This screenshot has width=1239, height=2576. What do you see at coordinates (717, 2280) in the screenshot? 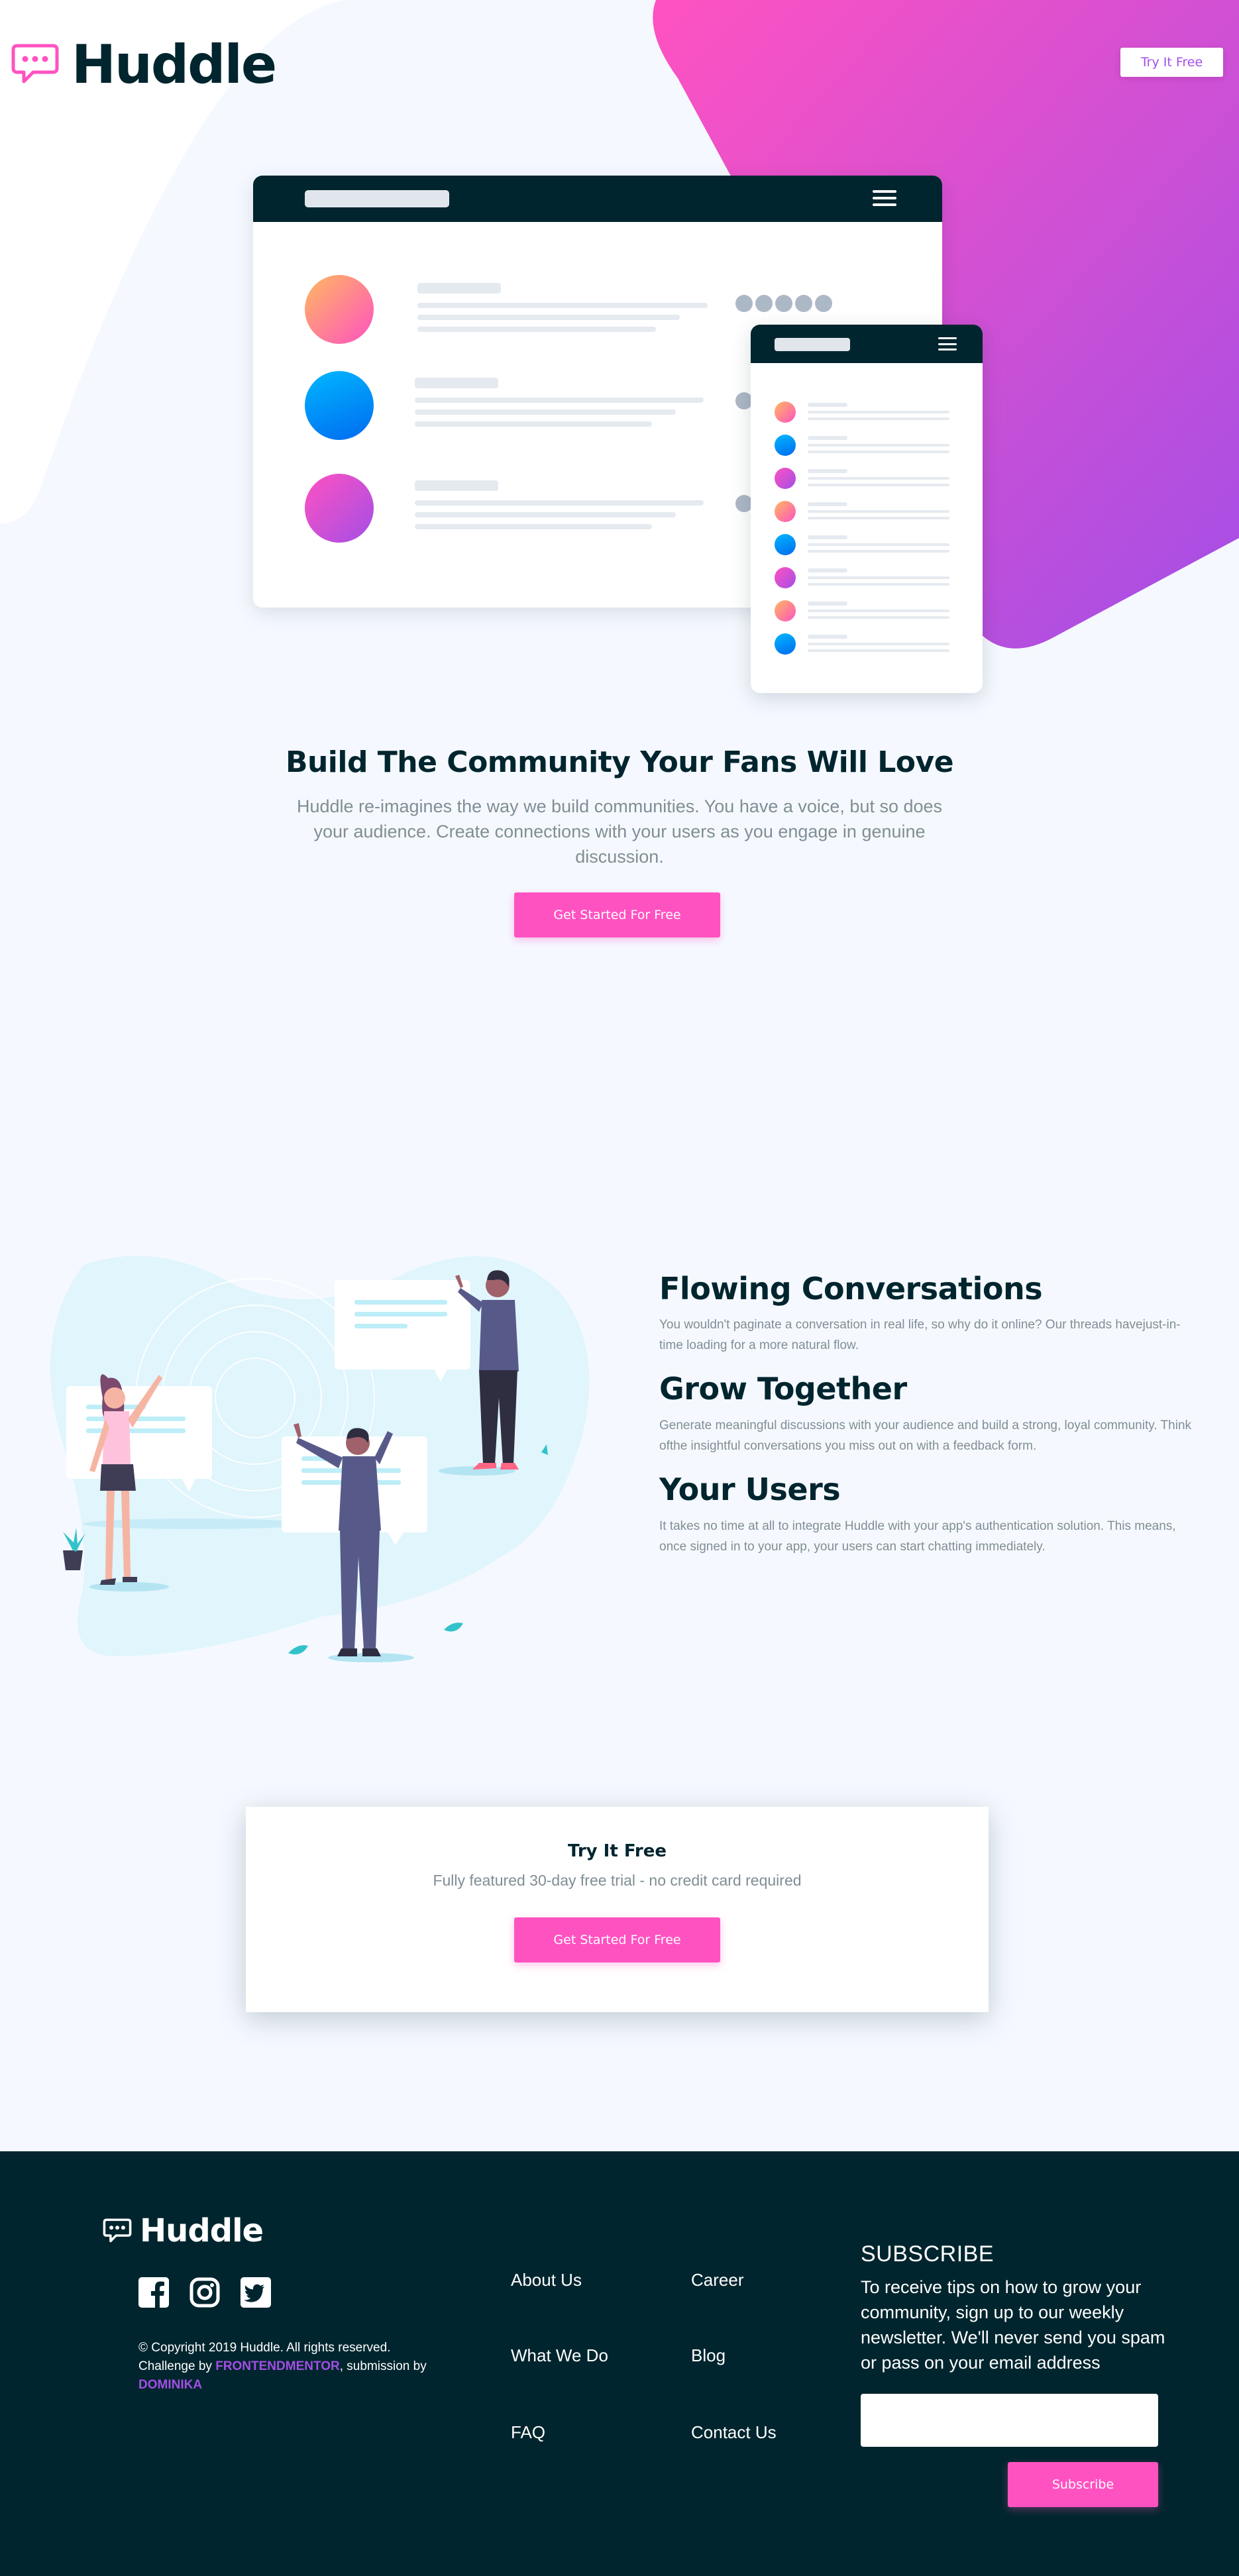
I see `footer-link-career: Career` at bounding box center [717, 2280].